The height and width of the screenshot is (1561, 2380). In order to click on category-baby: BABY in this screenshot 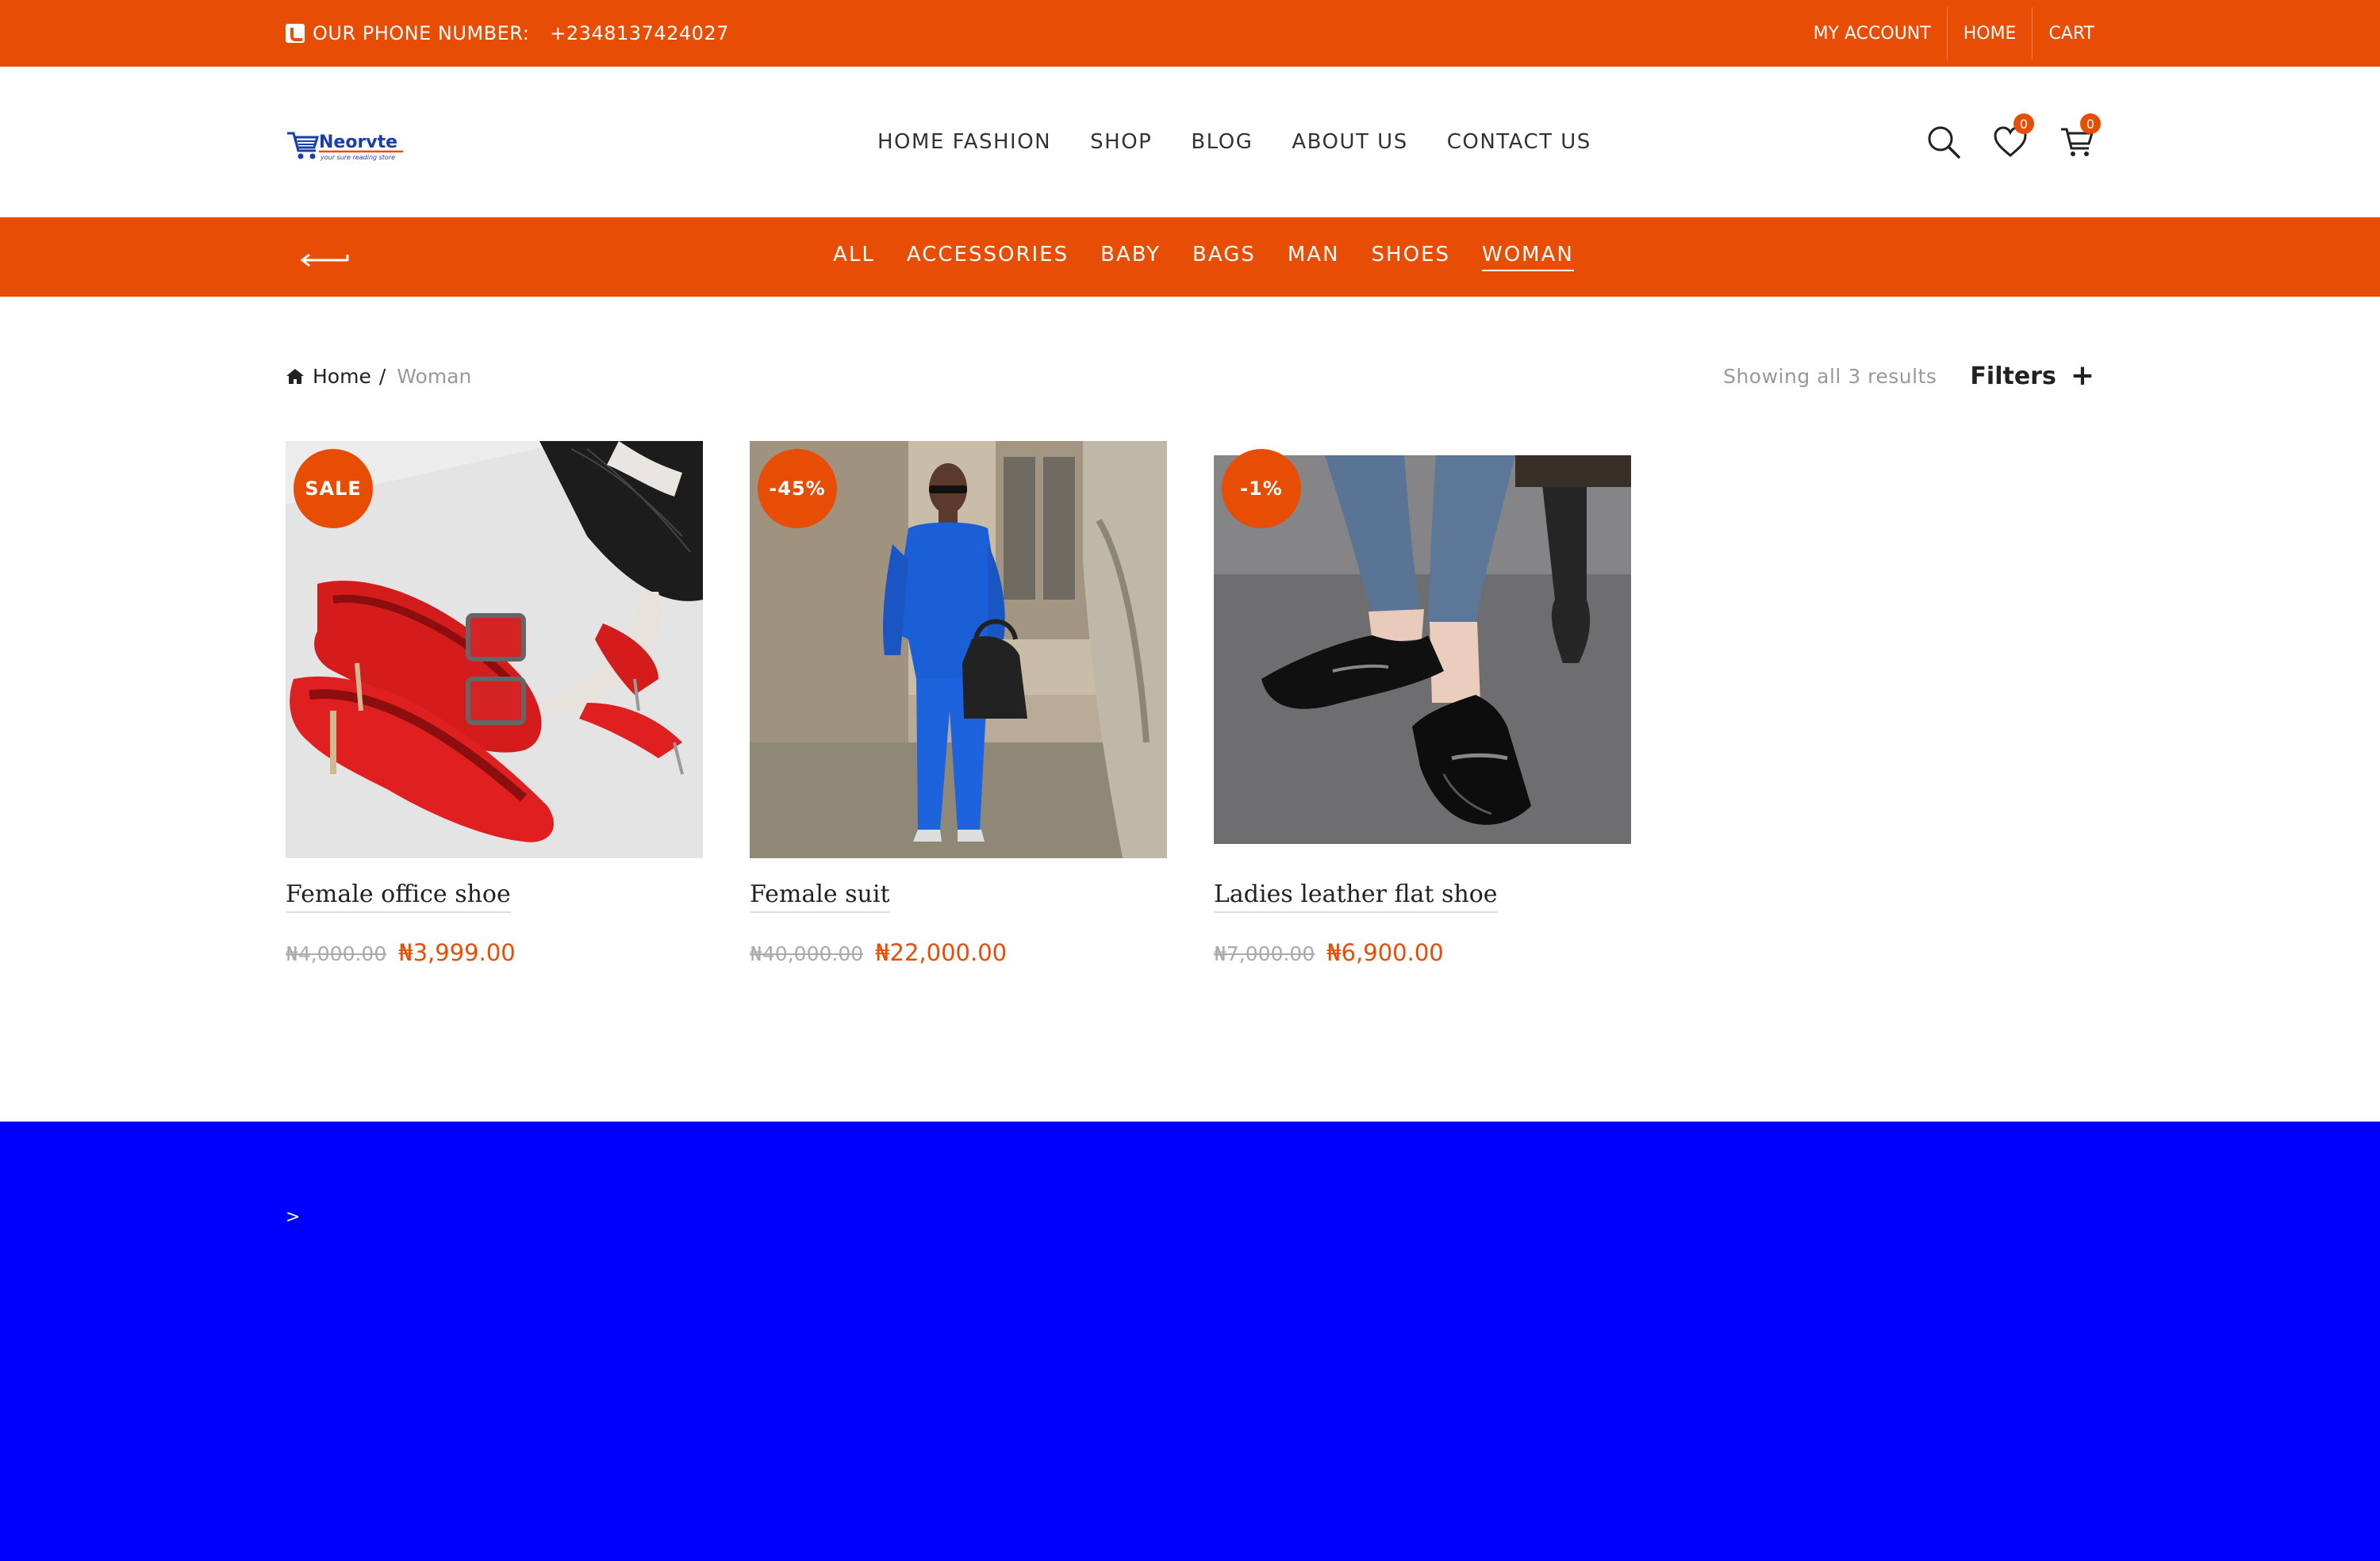, I will do `click(1130, 257)`.